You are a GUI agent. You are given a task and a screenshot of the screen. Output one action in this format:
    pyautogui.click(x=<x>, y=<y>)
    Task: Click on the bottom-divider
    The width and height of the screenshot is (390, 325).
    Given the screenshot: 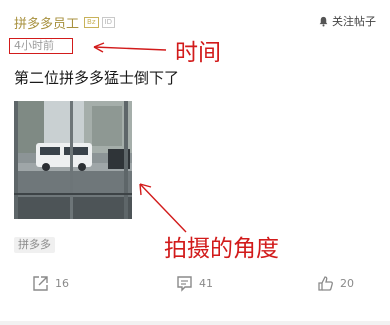 What is the action you would take?
    pyautogui.click(x=195, y=323)
    